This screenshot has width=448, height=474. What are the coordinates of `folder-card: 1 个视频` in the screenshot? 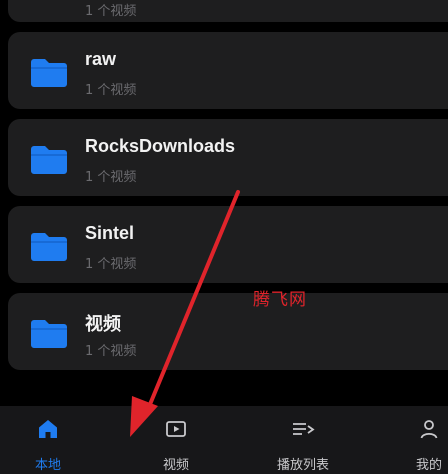 It's located at (228, 11).